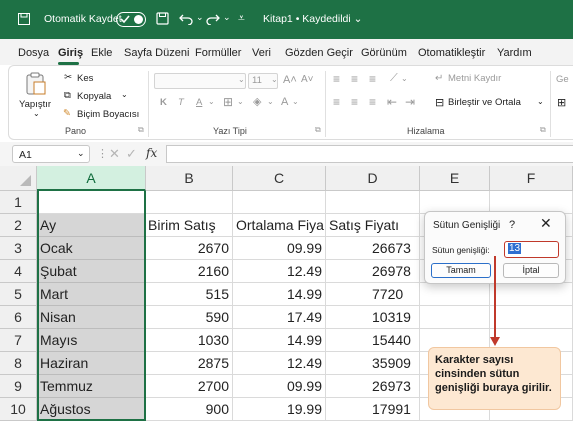  What do you see at coordinates (141, 130) in the screenshot?
I see `clipboard-launcher-icon: ⧉` at bounding box center [141, 130].